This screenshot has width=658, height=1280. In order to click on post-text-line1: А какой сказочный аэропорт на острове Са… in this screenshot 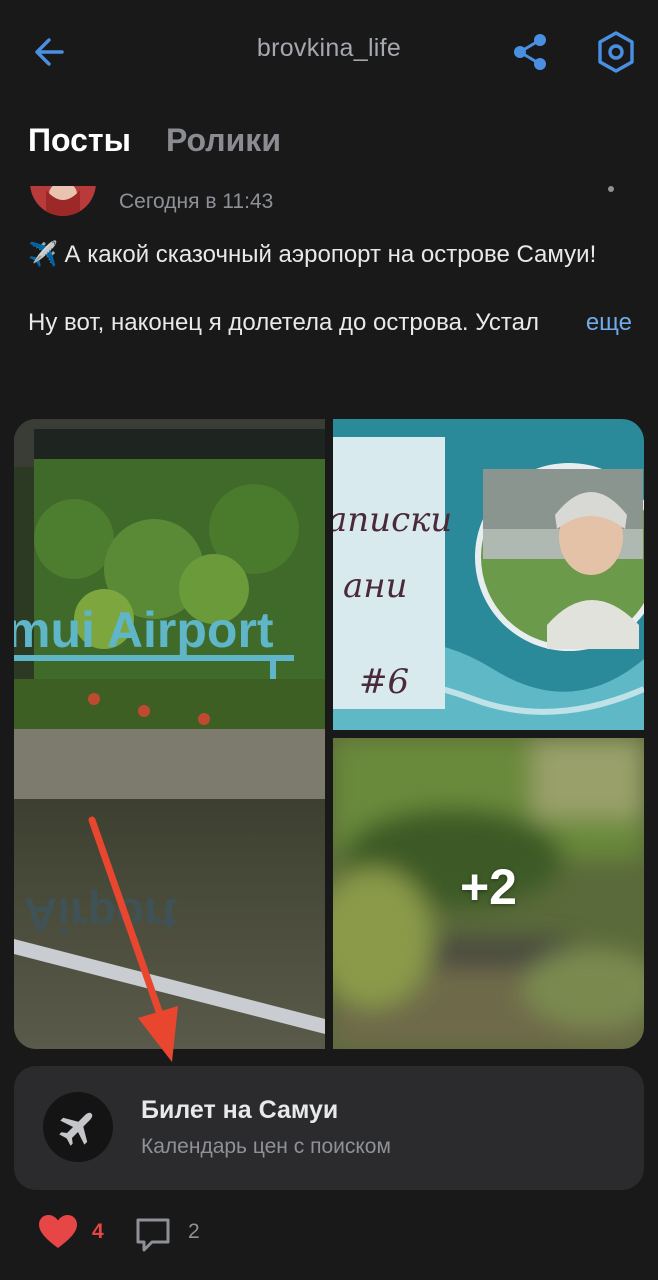, I will do `click(327, 254)`.